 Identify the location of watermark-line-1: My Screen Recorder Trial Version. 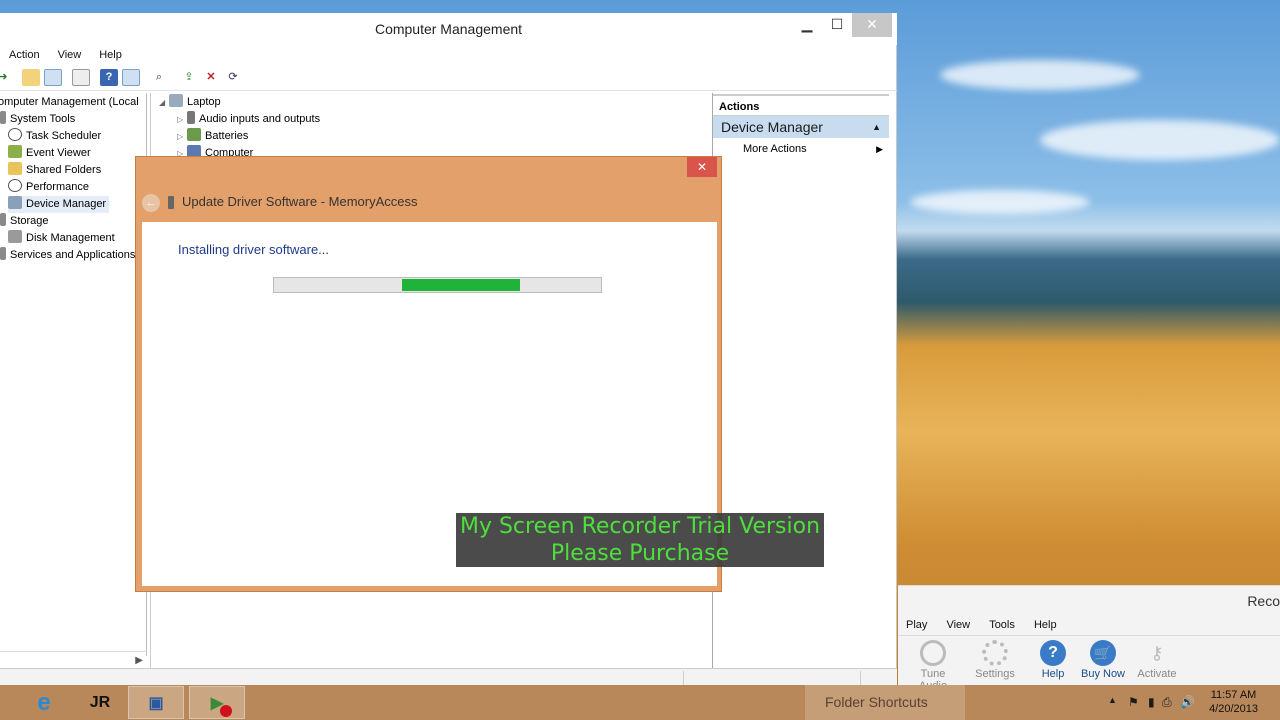
(640, 526).